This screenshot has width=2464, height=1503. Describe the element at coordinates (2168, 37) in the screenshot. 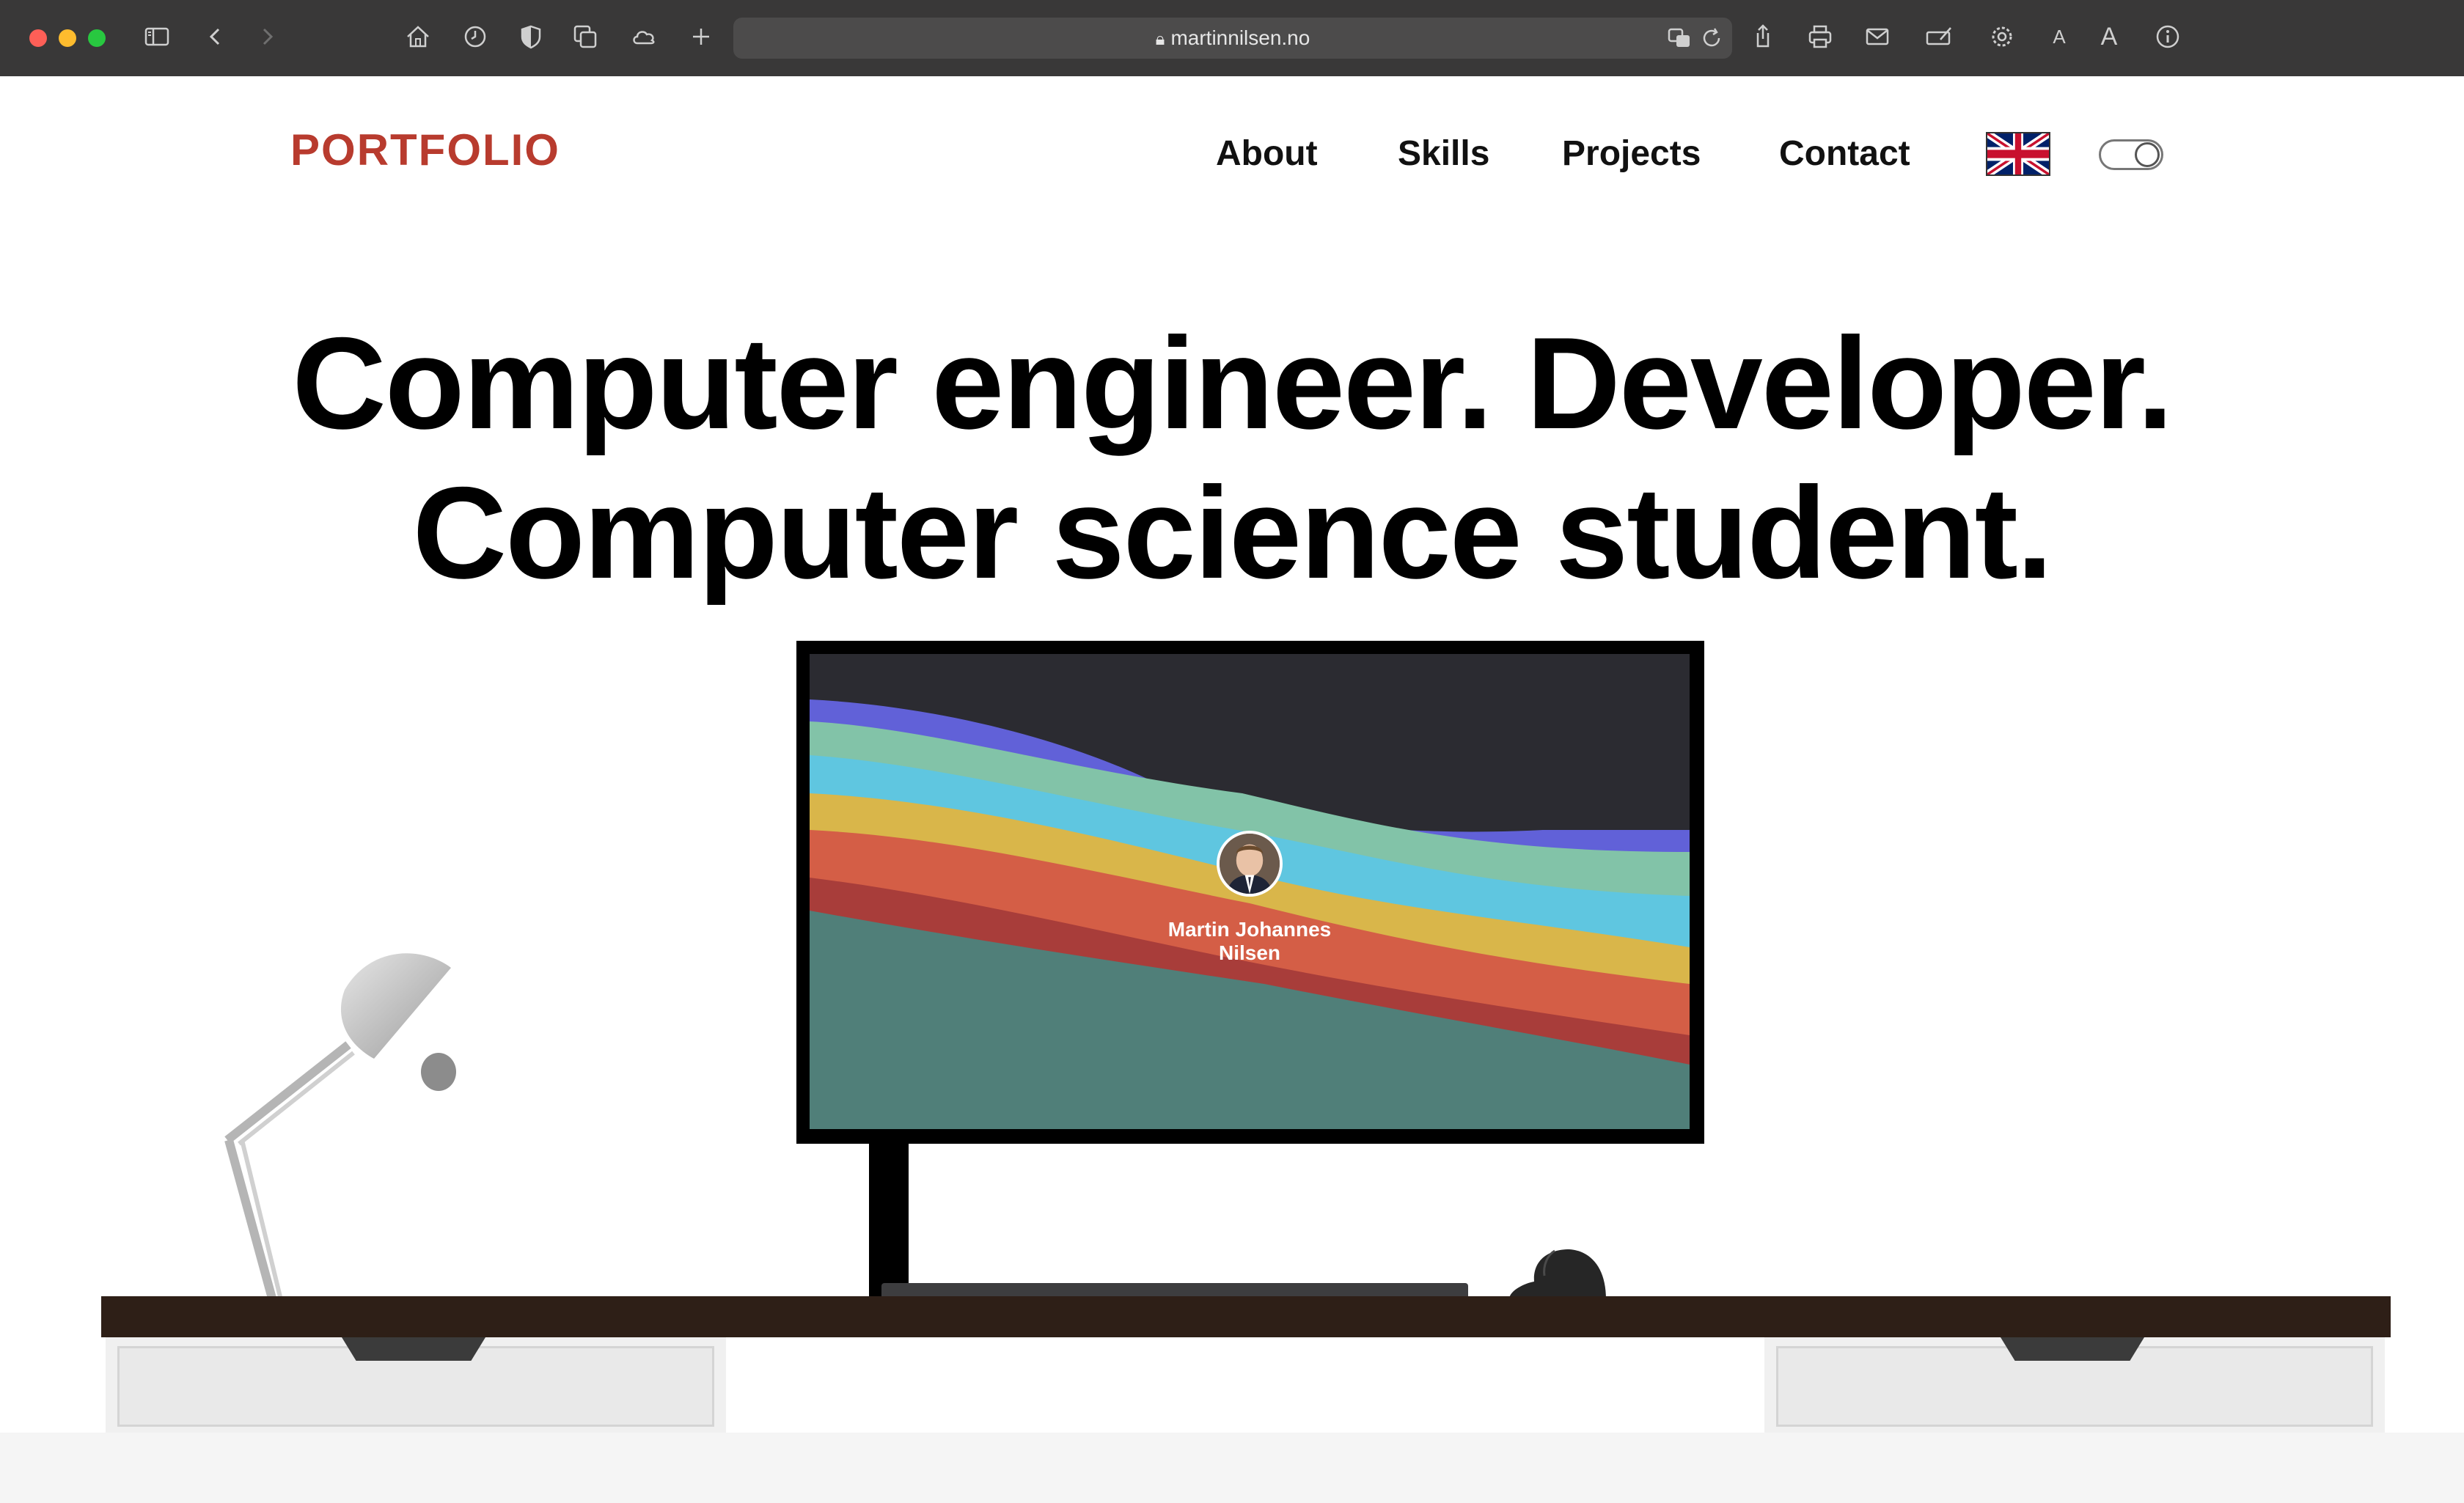

I see `info-icon` at that location.